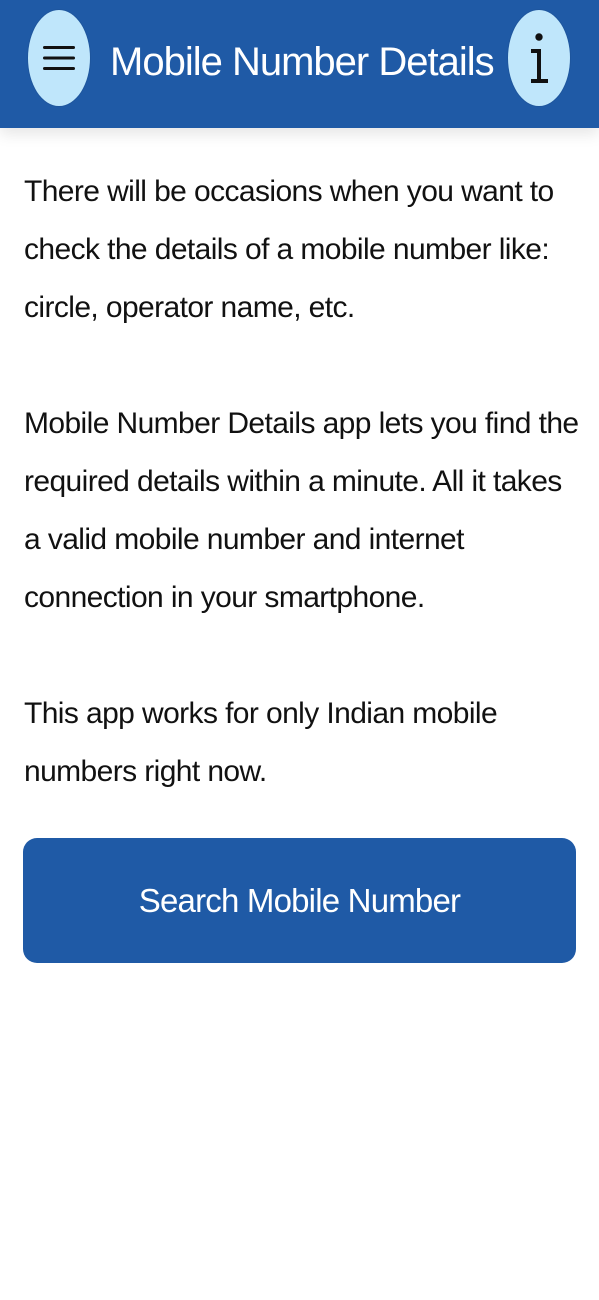  I want to click on menu-button, so click(59, 58).